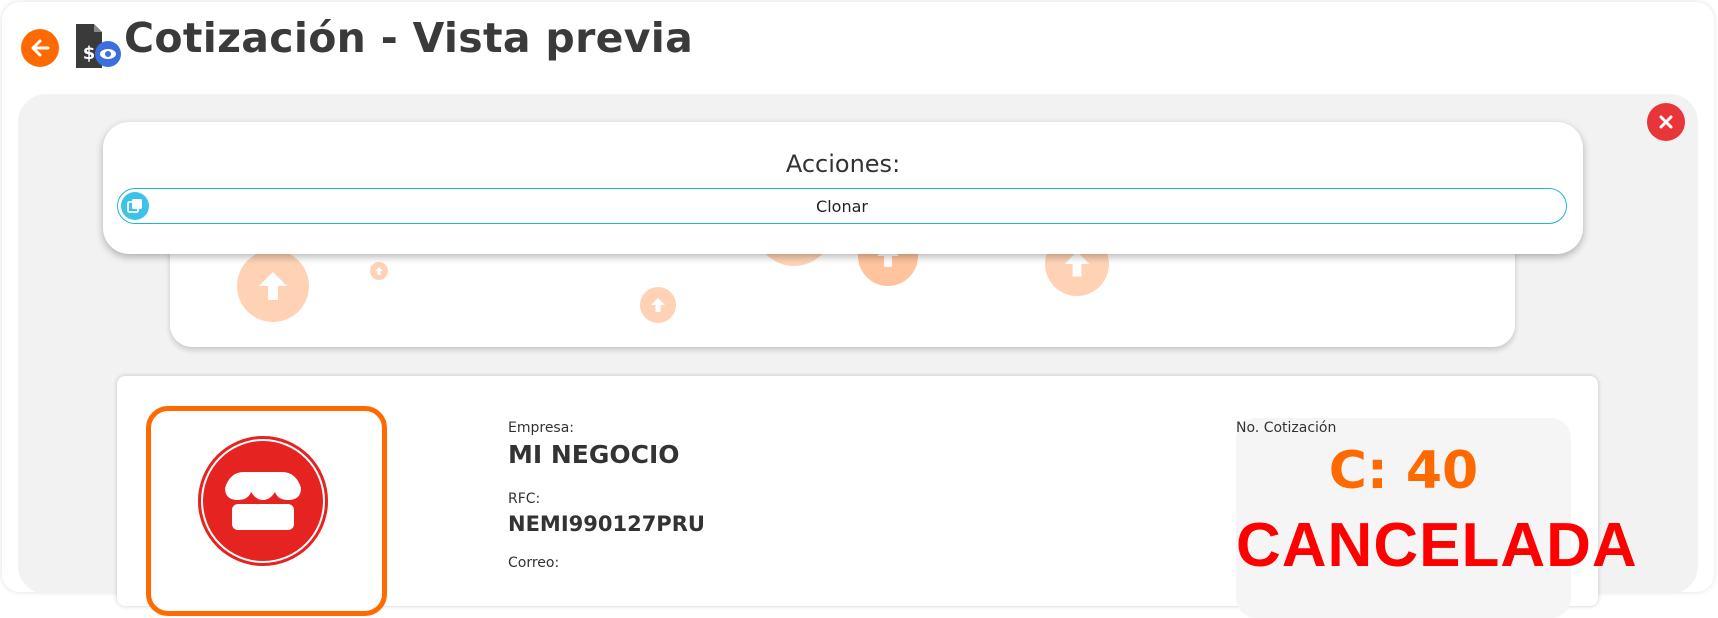 The width and height of the screenshot is (1718, 618). What do you see at coordinates (541, 428) in the screenshot?
I see `company-label: Empresa:` at bounding box center [541, 428].